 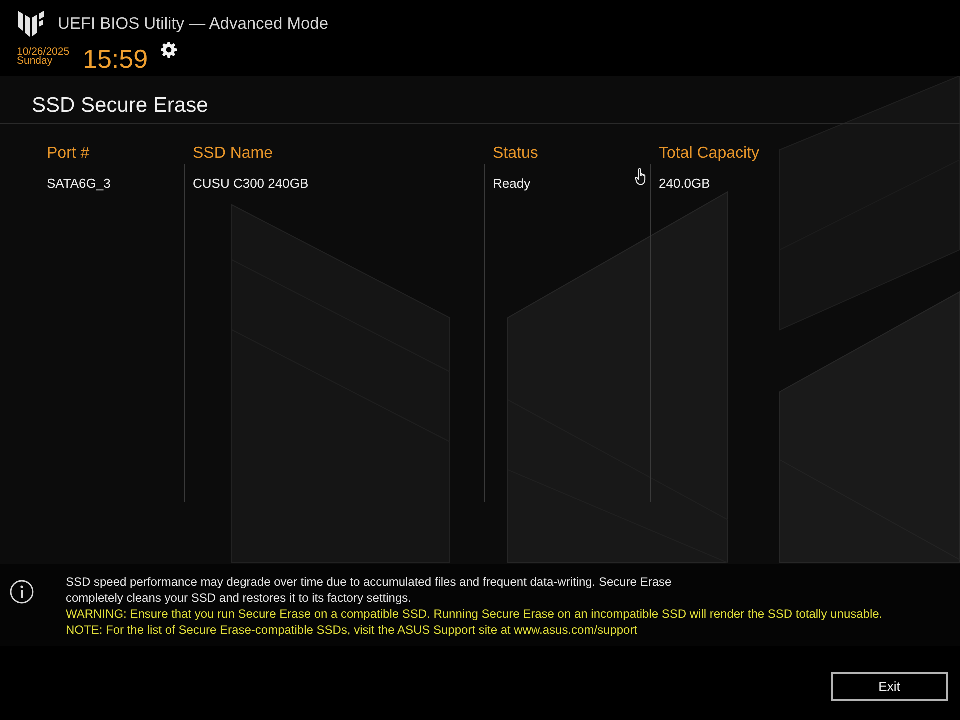 I want to click on table-cell: SATA6G_3, so click(x=79, y=184).